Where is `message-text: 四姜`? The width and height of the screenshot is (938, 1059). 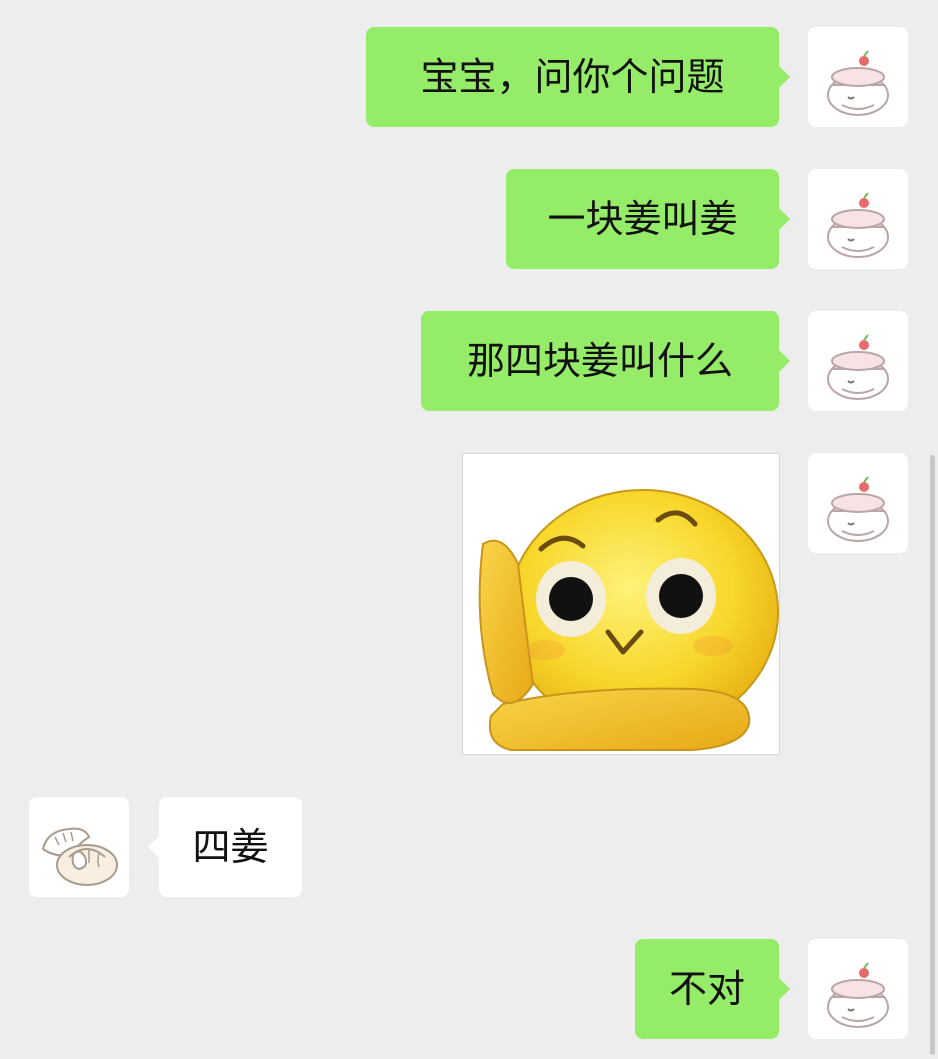
message-text: 四姜 is located at coordinates (230, 847).